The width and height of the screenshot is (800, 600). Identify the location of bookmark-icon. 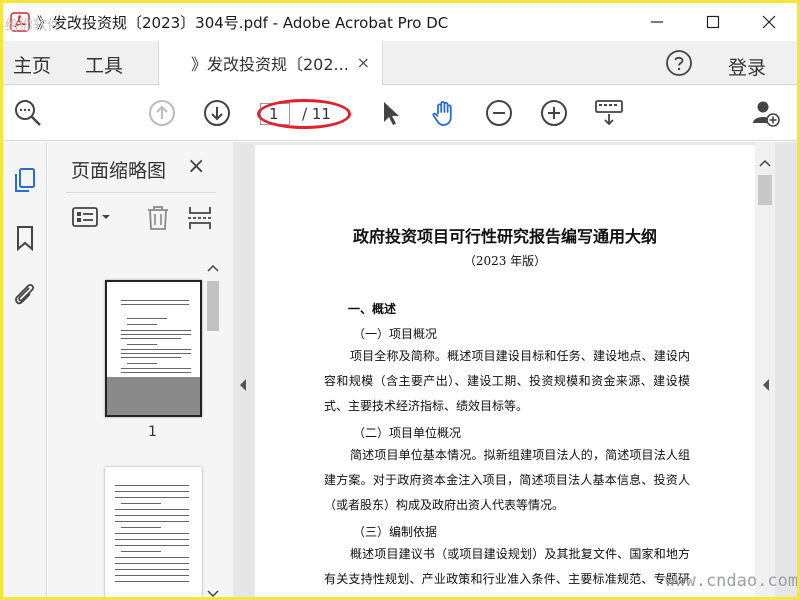
(25, 238).